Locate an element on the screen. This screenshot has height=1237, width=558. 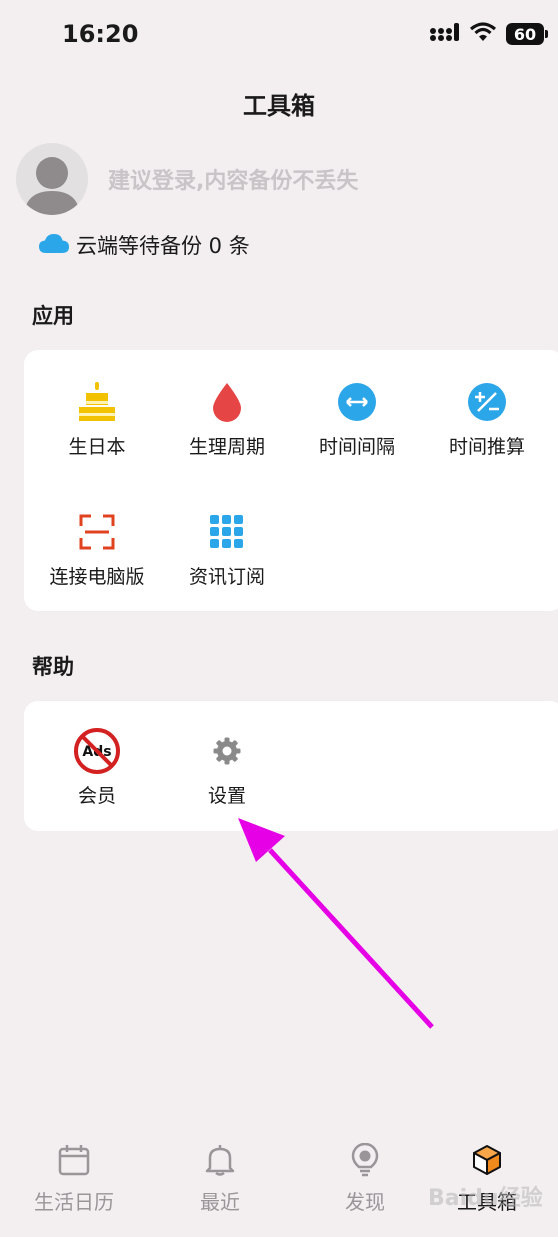
watermark: Baidu经验 is located at coordinates (485, 1198).